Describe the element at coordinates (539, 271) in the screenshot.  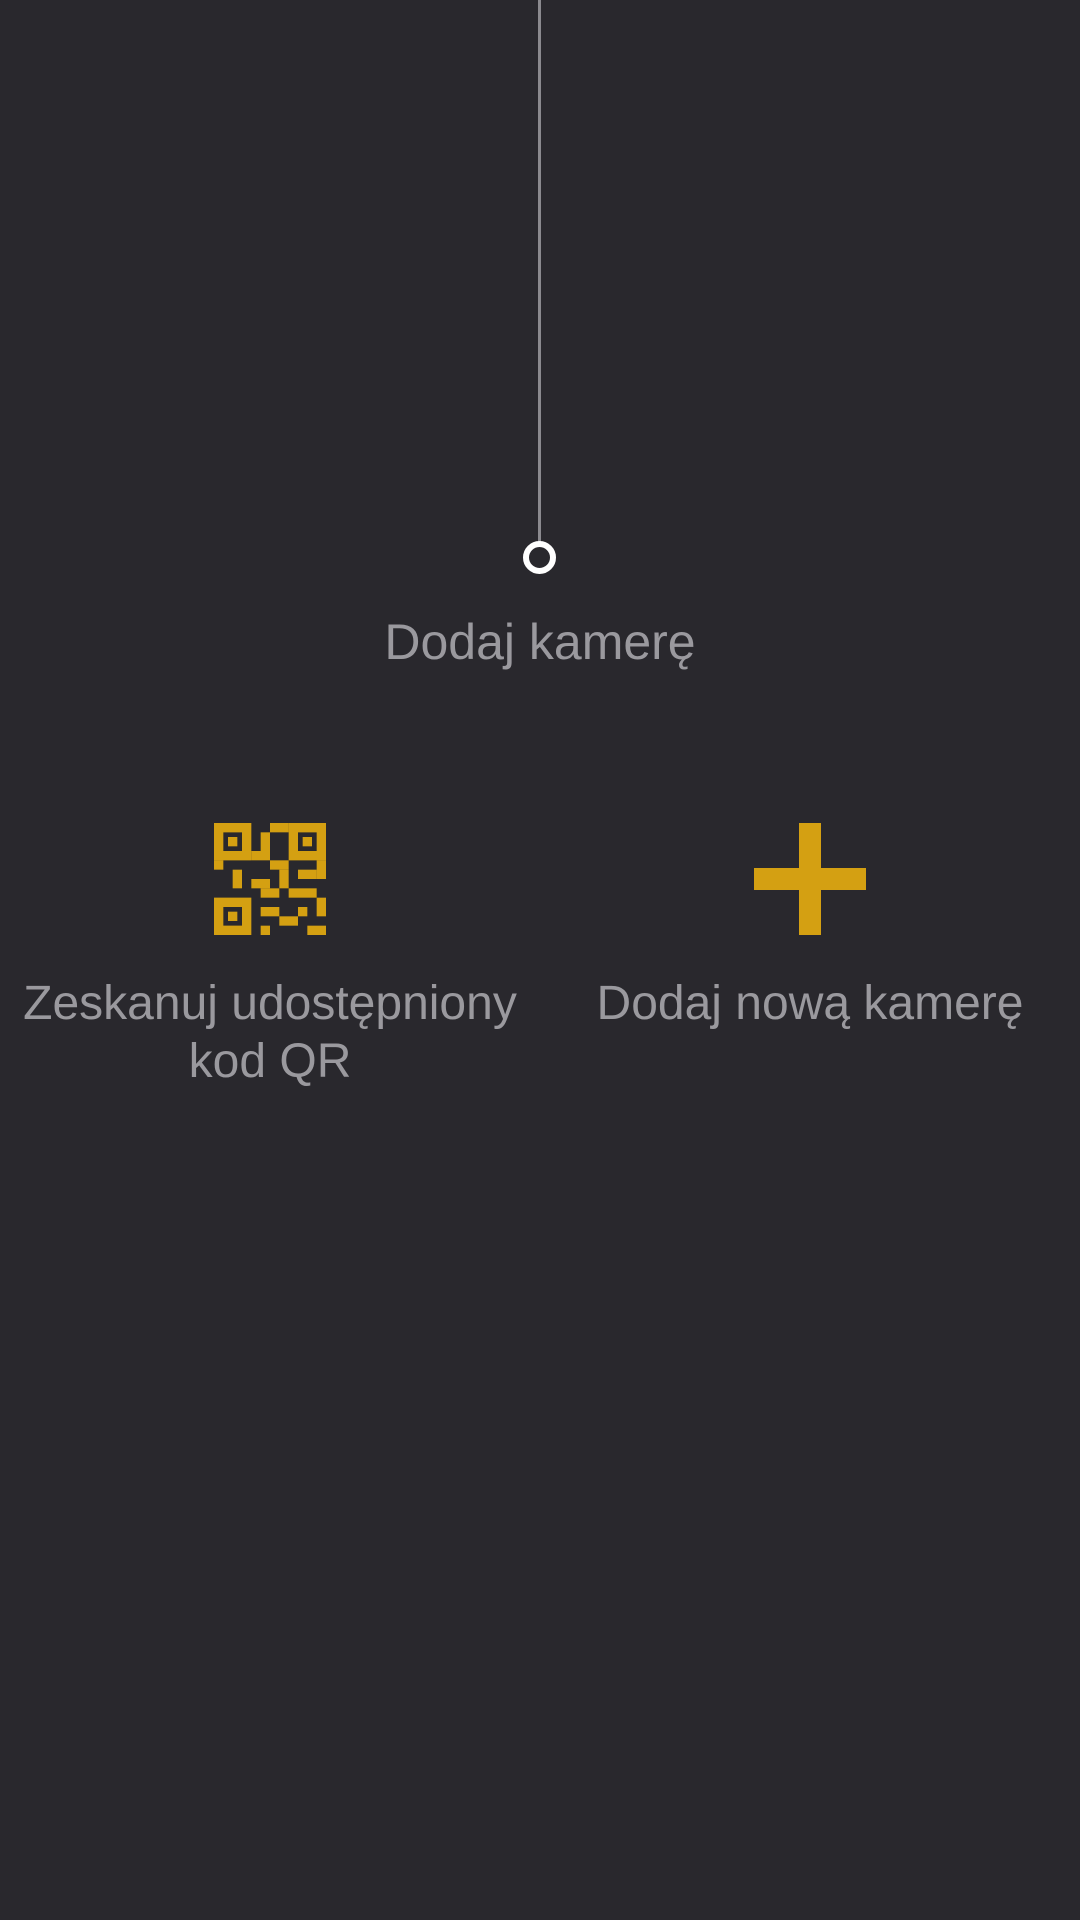
I see `connector-line` at that location.